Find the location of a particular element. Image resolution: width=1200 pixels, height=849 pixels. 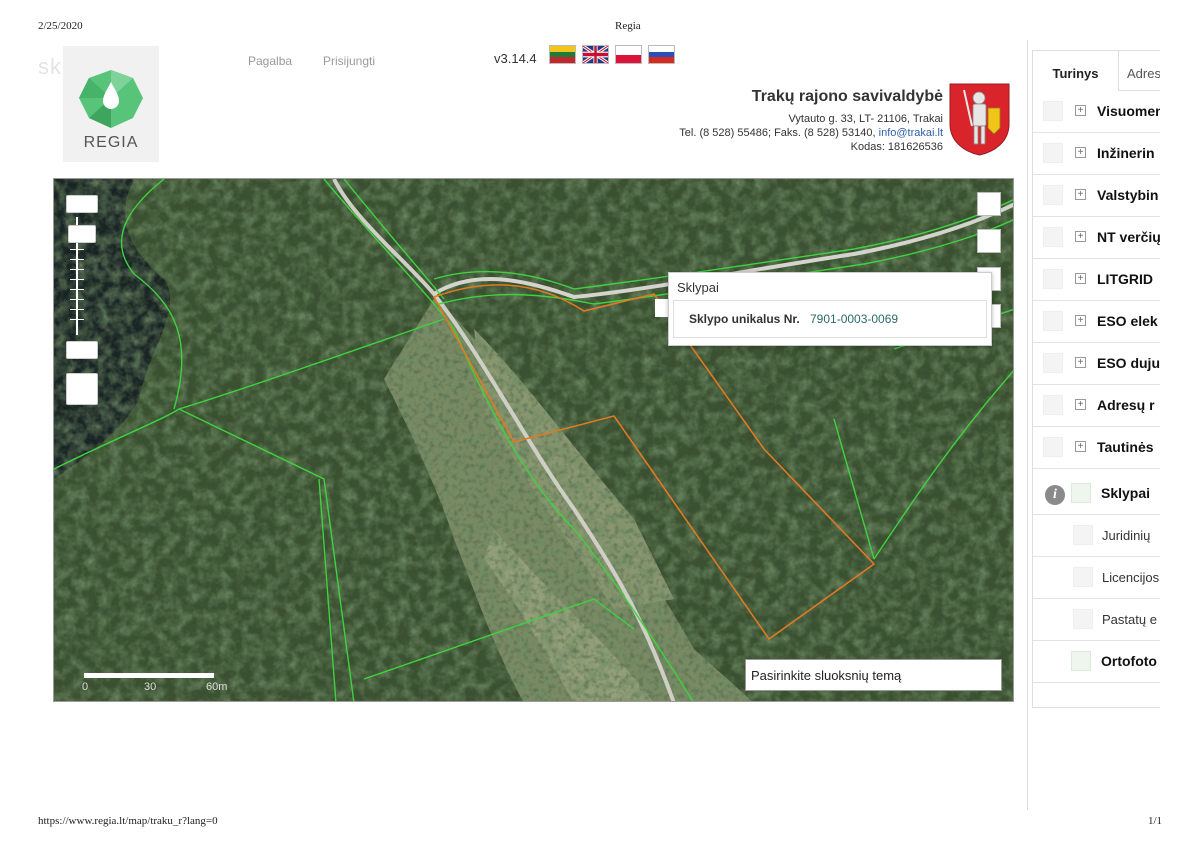

layer-label: Inžinerin is located at coordinates (1126, 153).